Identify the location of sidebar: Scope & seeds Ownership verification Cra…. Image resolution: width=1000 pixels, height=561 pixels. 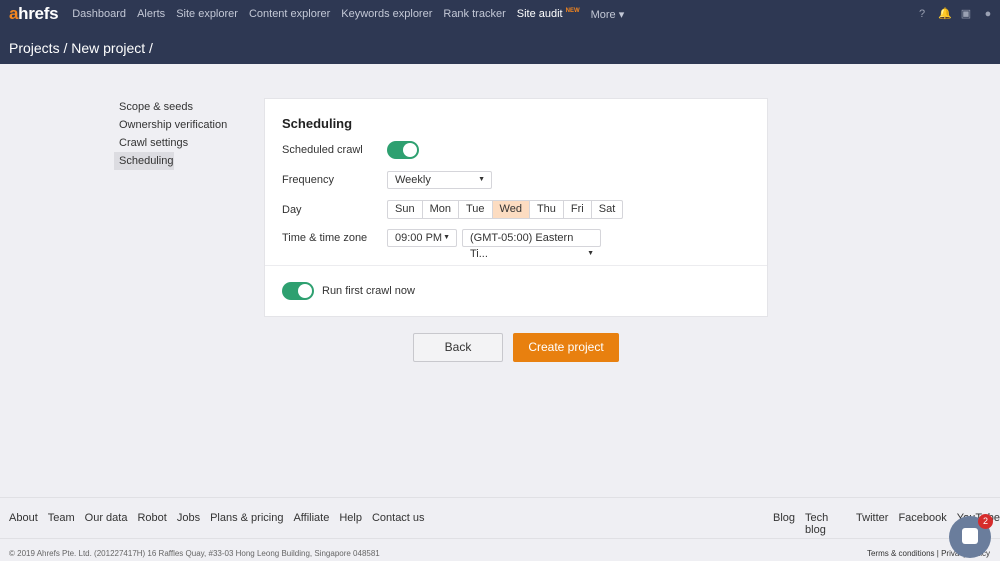
(184, 134).